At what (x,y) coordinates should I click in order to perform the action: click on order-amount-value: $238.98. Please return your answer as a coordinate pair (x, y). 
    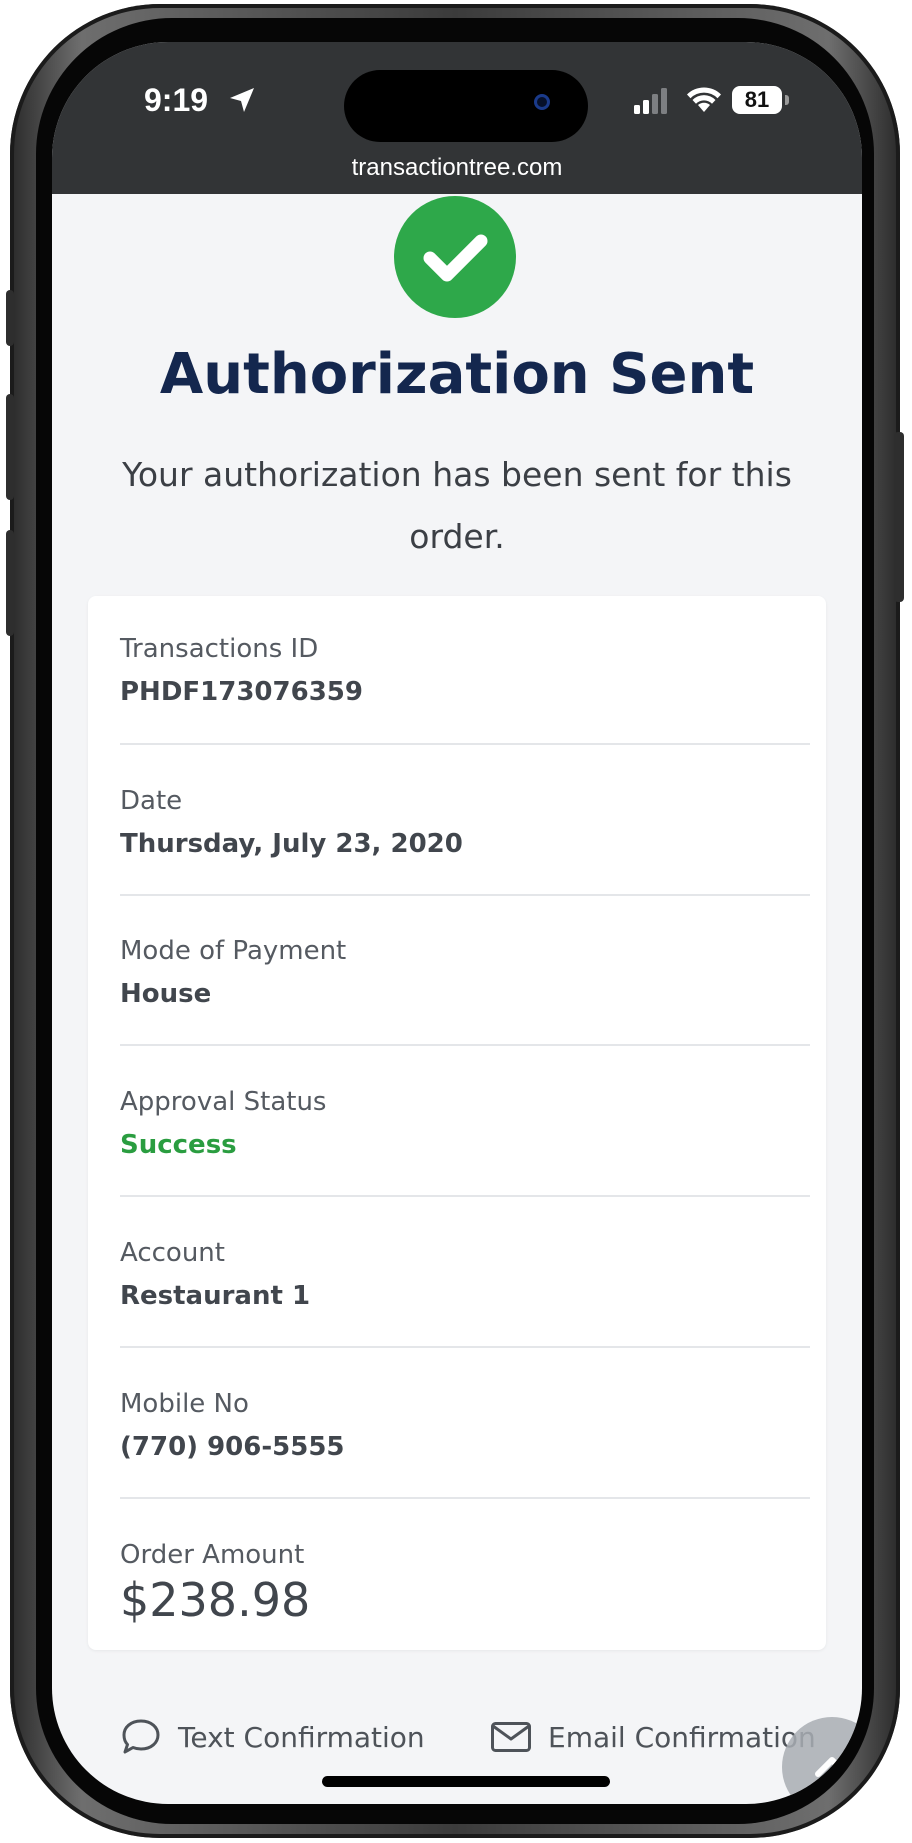
    Looking at the image, I should click on (215, 1600).